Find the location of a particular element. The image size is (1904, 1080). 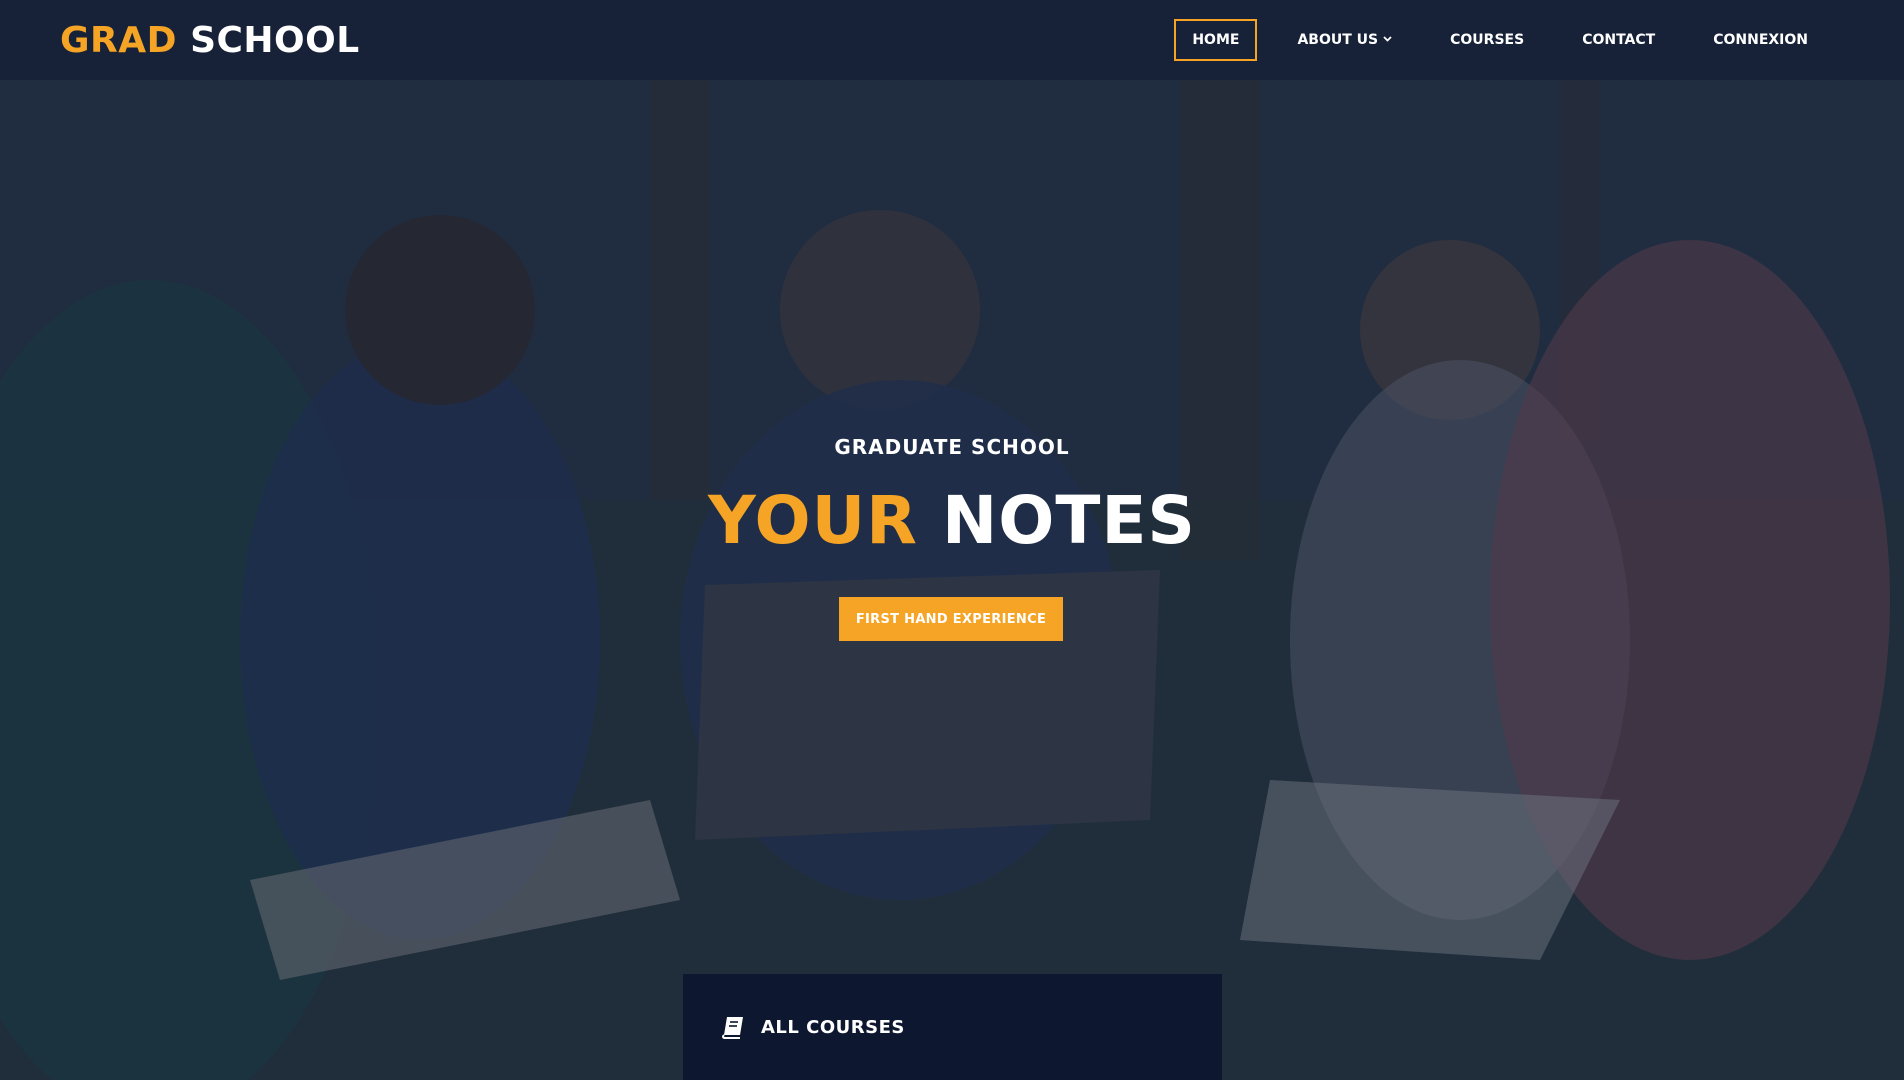

nav-connexion-label: CONNEXION is located at coordinates (1760, 40).